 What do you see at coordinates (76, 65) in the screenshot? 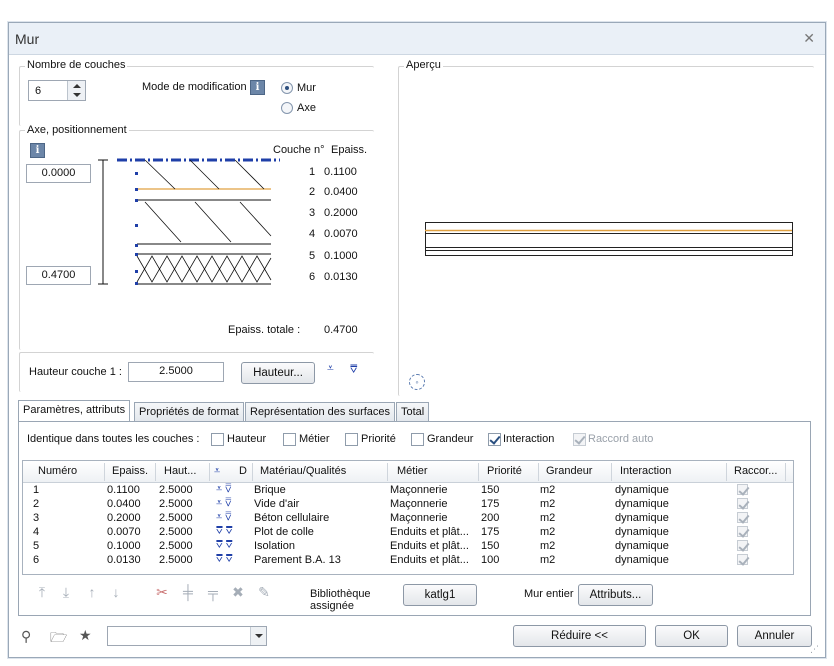
I see `layers-group-label: Nombre de couches` at bounding box center [76, 65].